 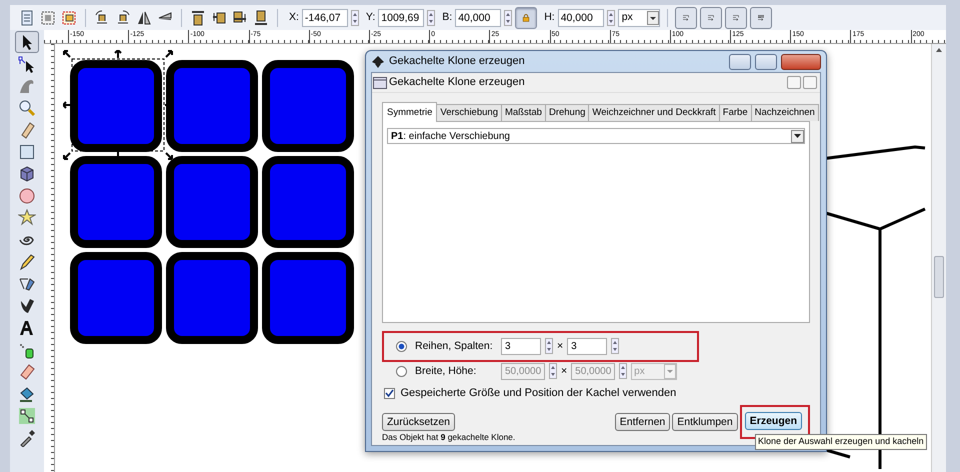 I want to click on panel-close-button, so click(x=810, y=82).